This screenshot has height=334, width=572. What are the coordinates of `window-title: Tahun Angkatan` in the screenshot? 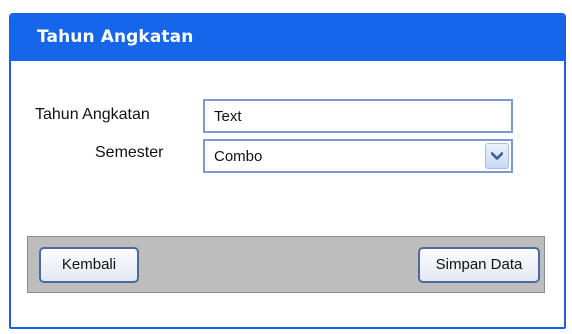 It's located at (115, 37).